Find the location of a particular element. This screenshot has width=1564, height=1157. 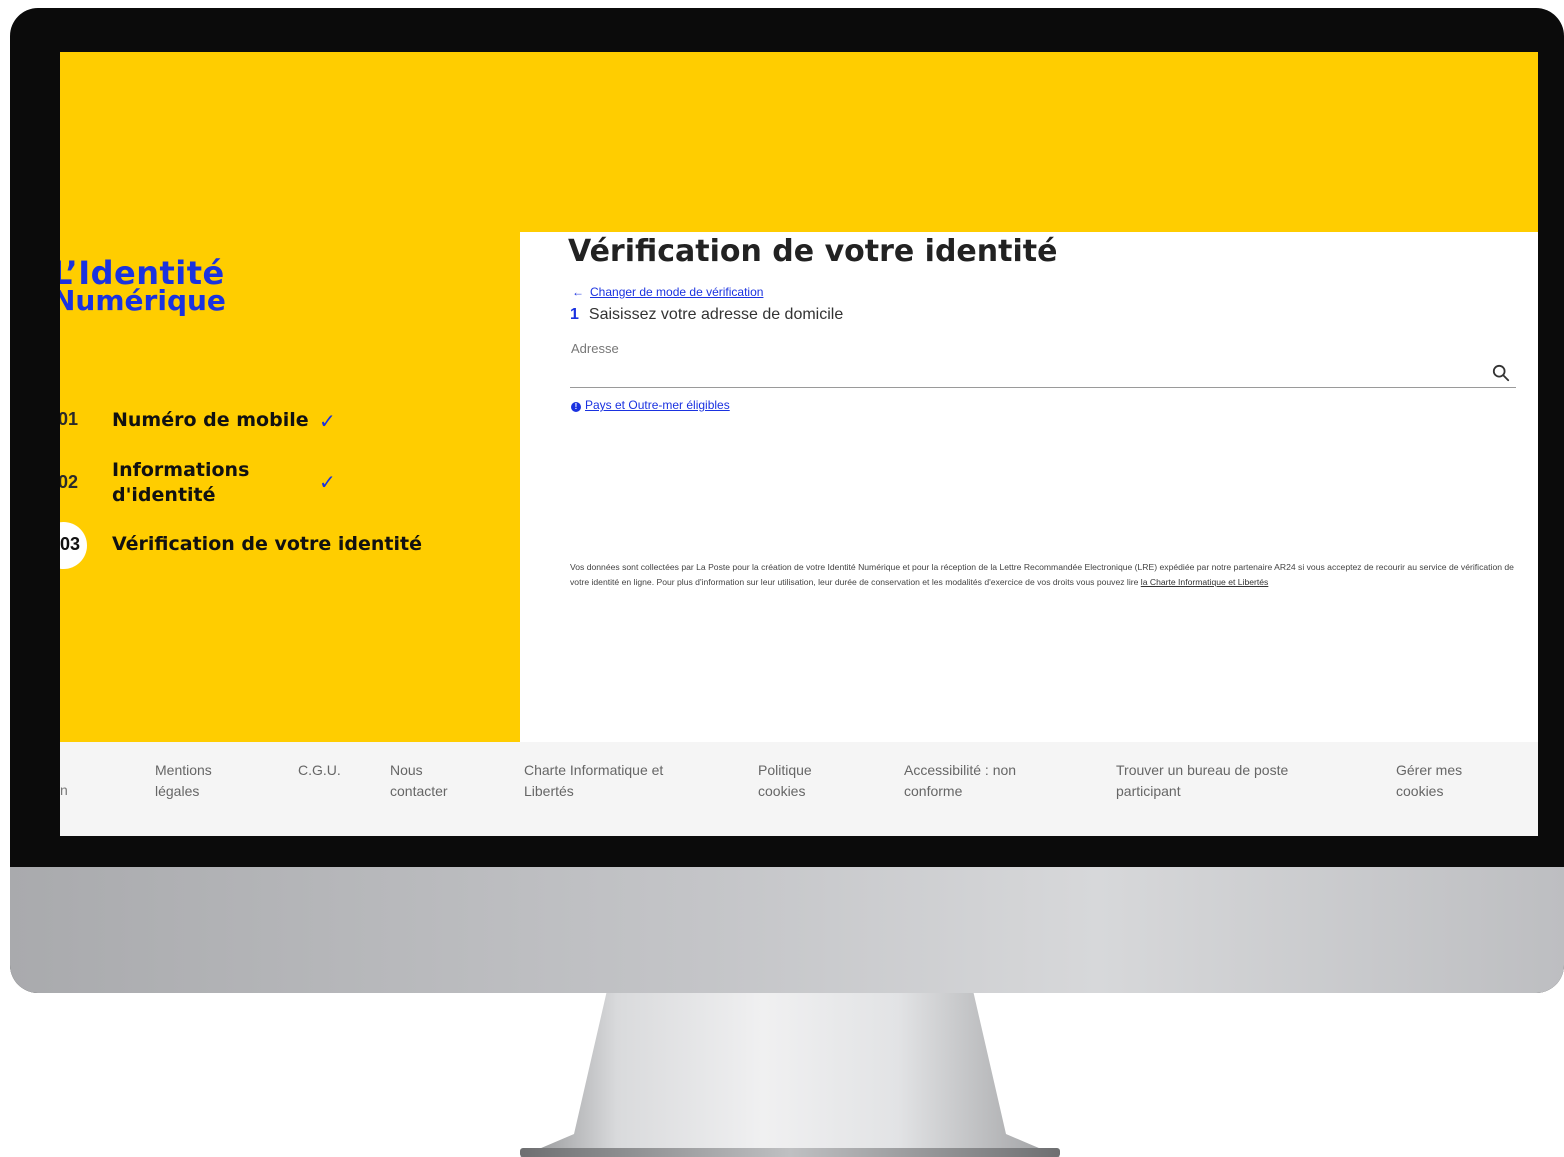

step-number: 01 is located at coordinates (69, 419).